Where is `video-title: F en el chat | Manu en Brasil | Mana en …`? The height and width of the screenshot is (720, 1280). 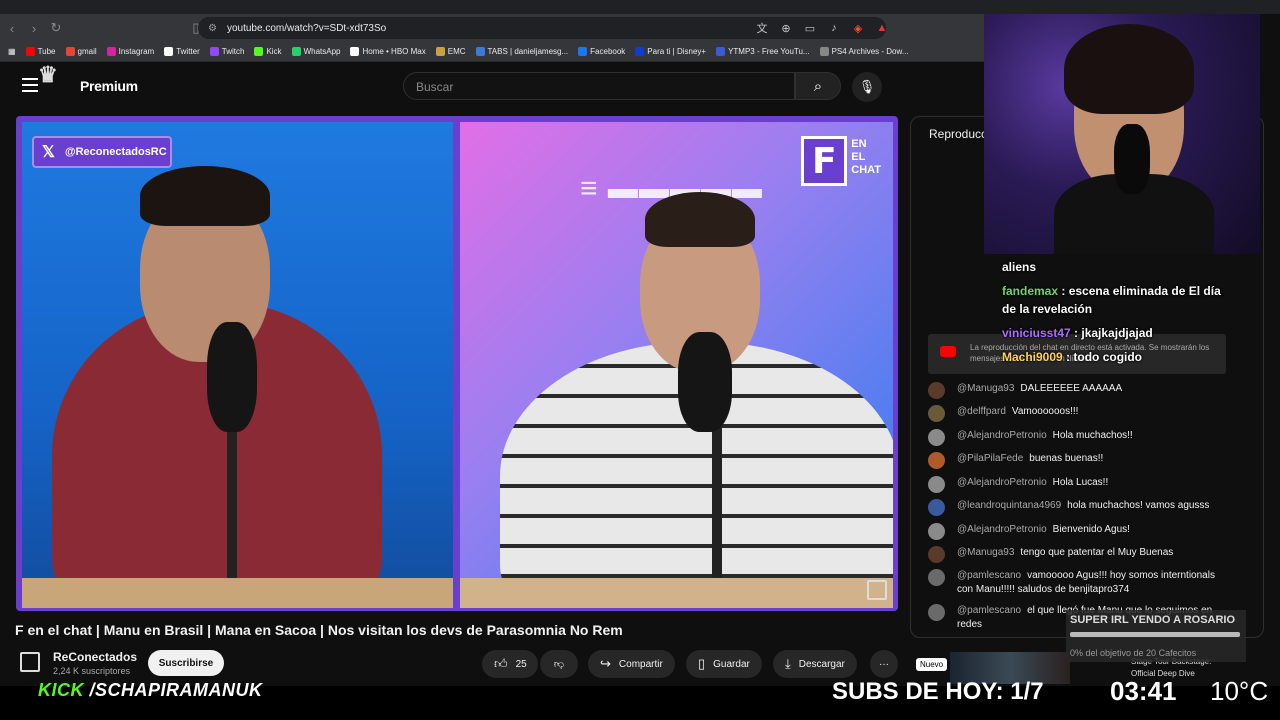 video-title: F en el chat | Manu en Brasil | Mana en … is located at coordinates (319, 630).